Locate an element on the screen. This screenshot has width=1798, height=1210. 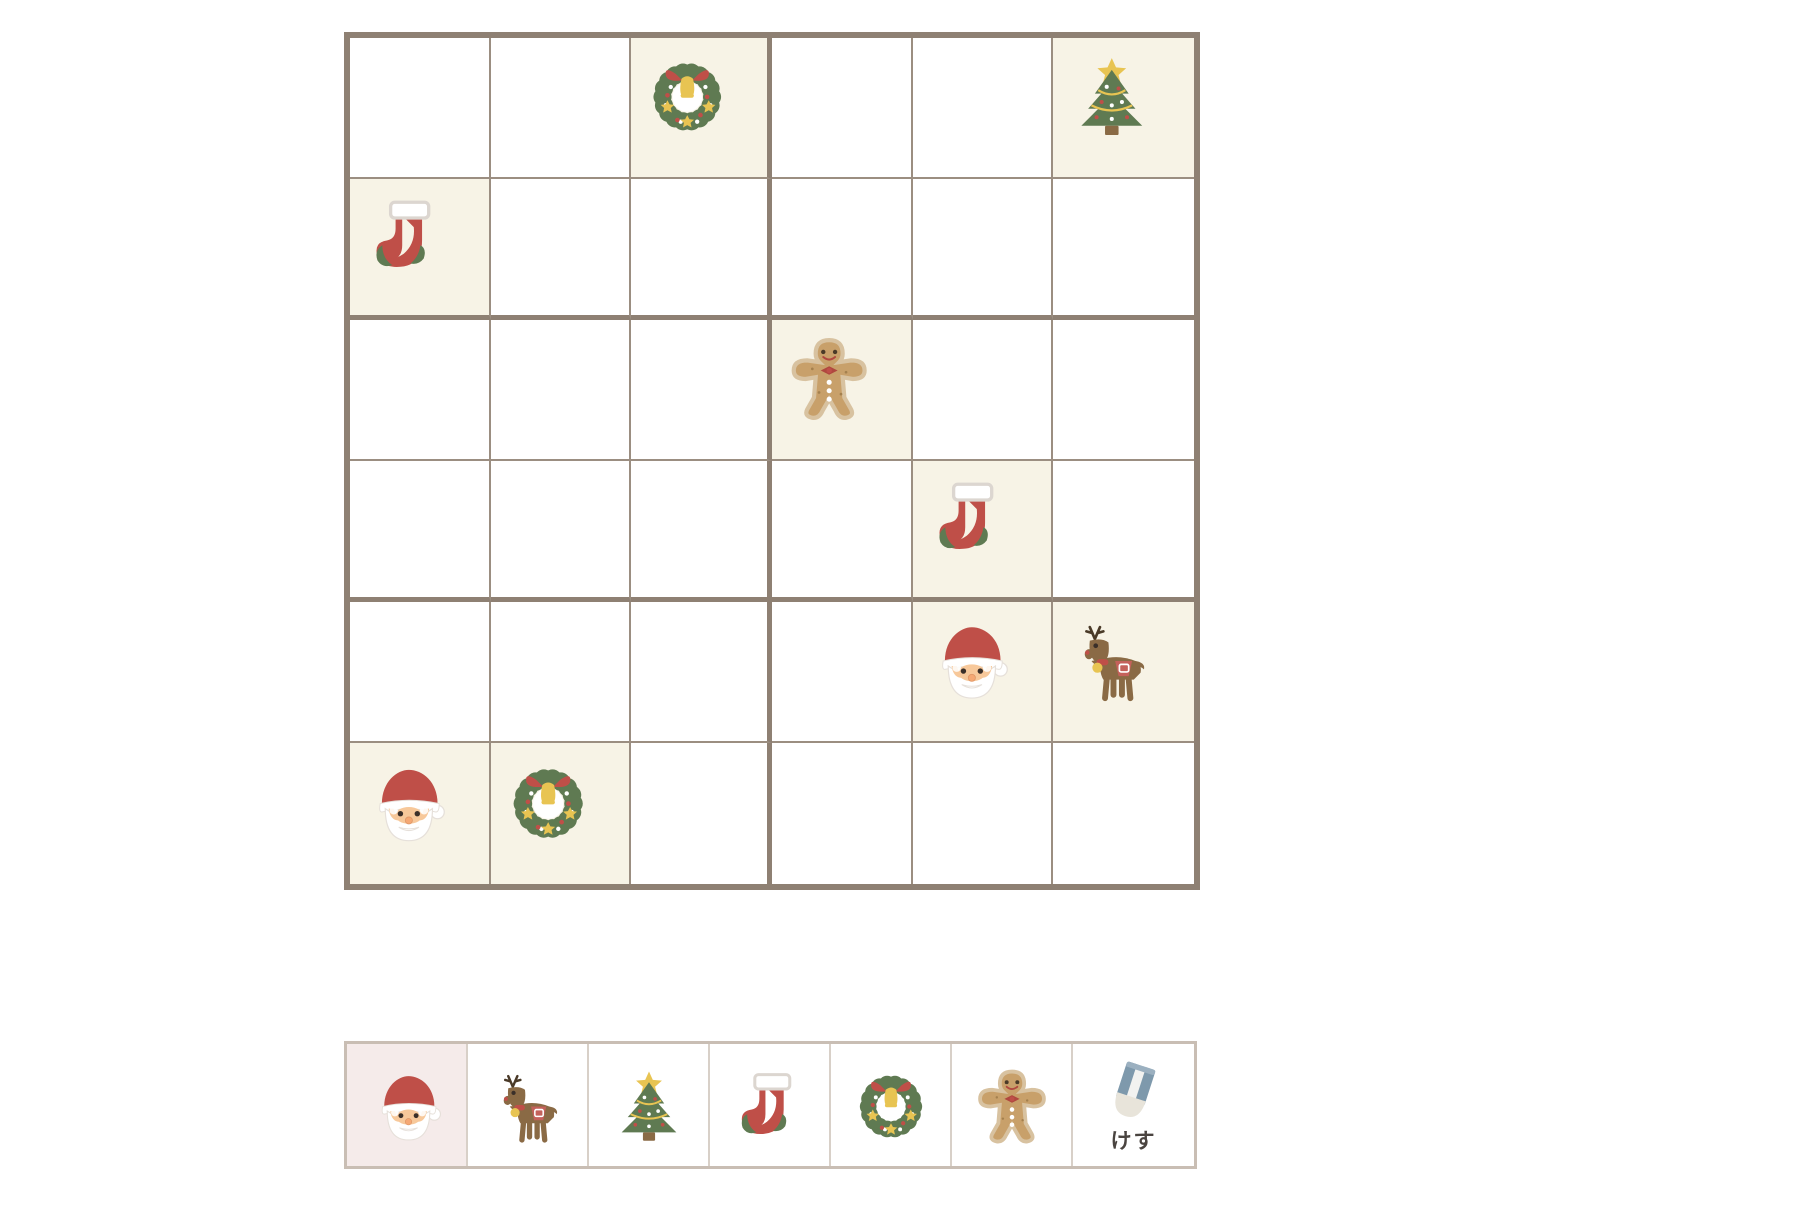
palette-item-stocking is located at coordinates (770, 1105).